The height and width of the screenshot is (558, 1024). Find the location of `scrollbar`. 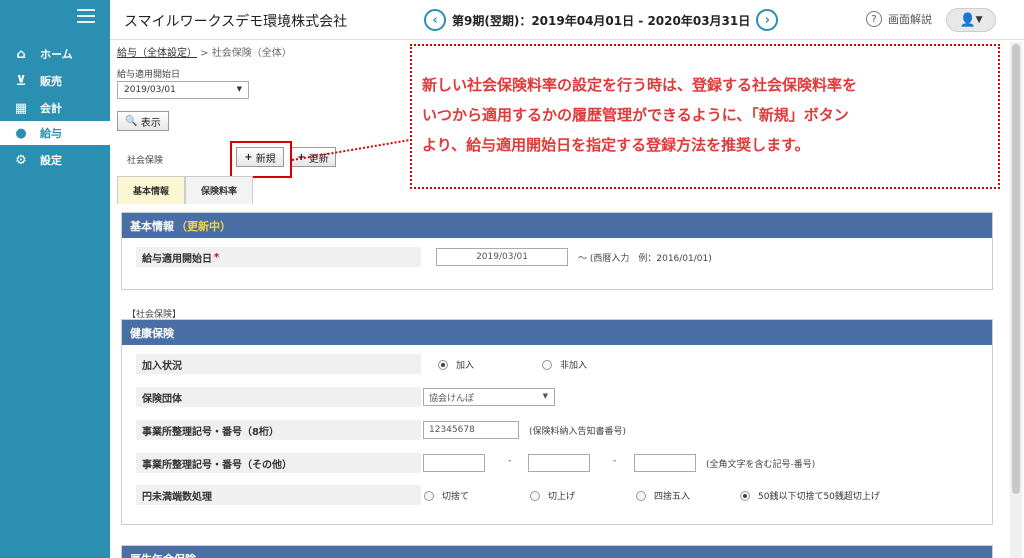

scrollbar is located at coordinates (1016, 300).